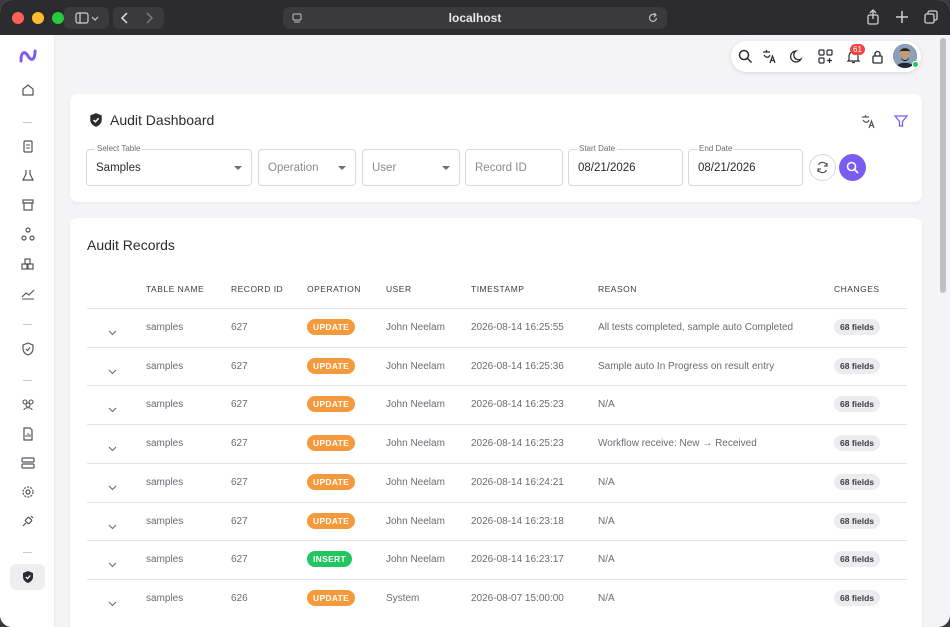 Image resolution: width=950 pixels, height=627 pixels. Describe the element at coordinates (58, 17) in the screenshot. I see `maximize-window-button` at that location.